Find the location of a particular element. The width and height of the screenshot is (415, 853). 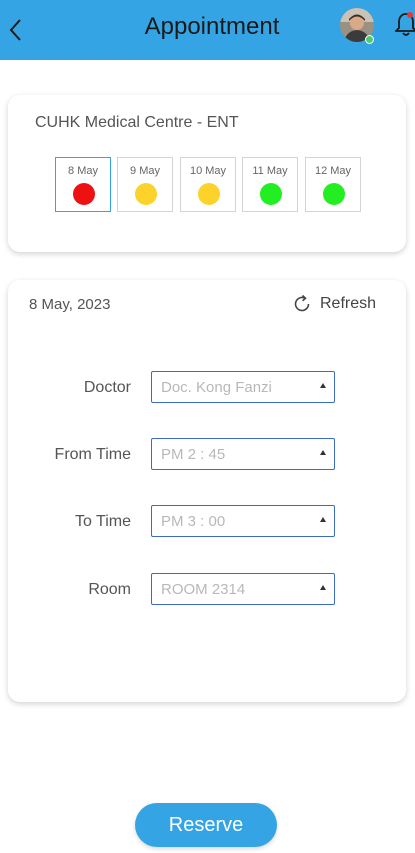

date-chip-label: 10 May is located at coordinates (208, 171).